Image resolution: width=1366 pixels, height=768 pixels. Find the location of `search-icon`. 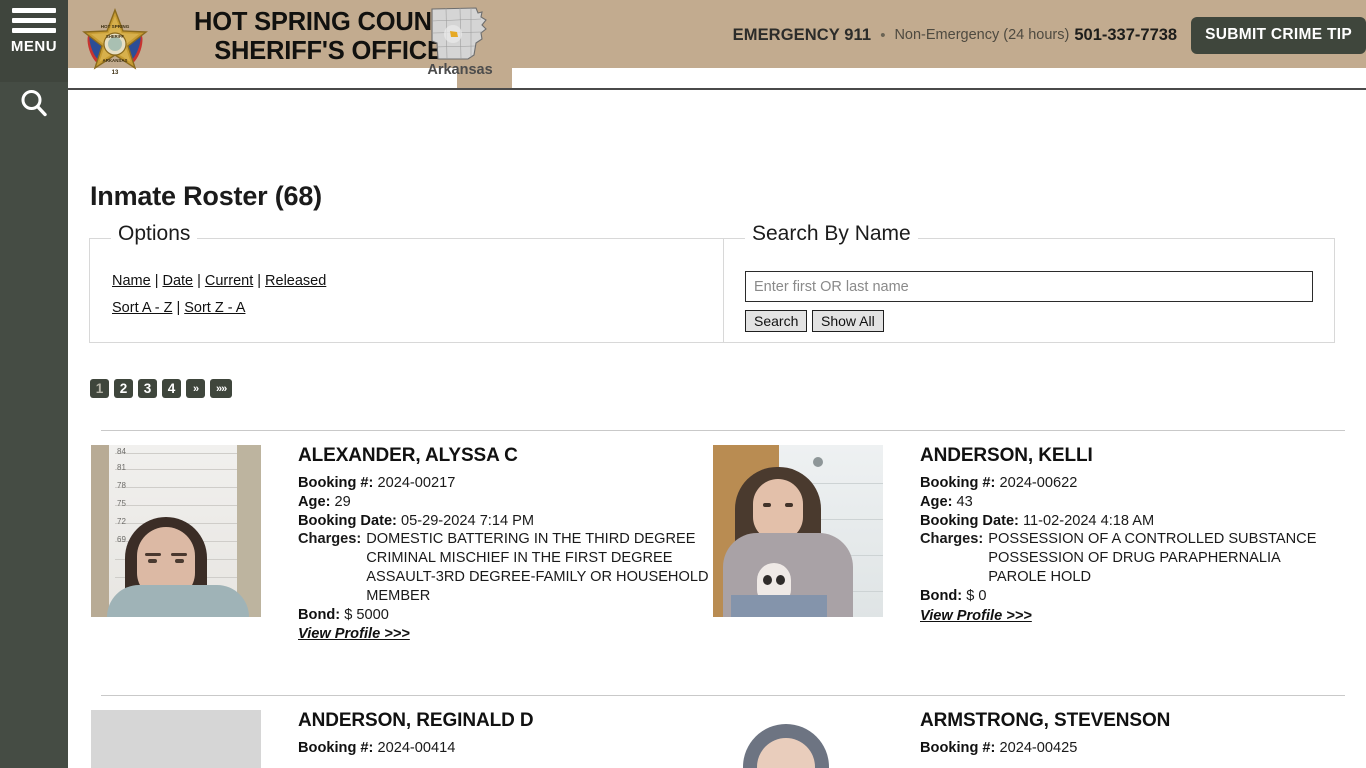

search-icon is located at coordinates (34, 103).